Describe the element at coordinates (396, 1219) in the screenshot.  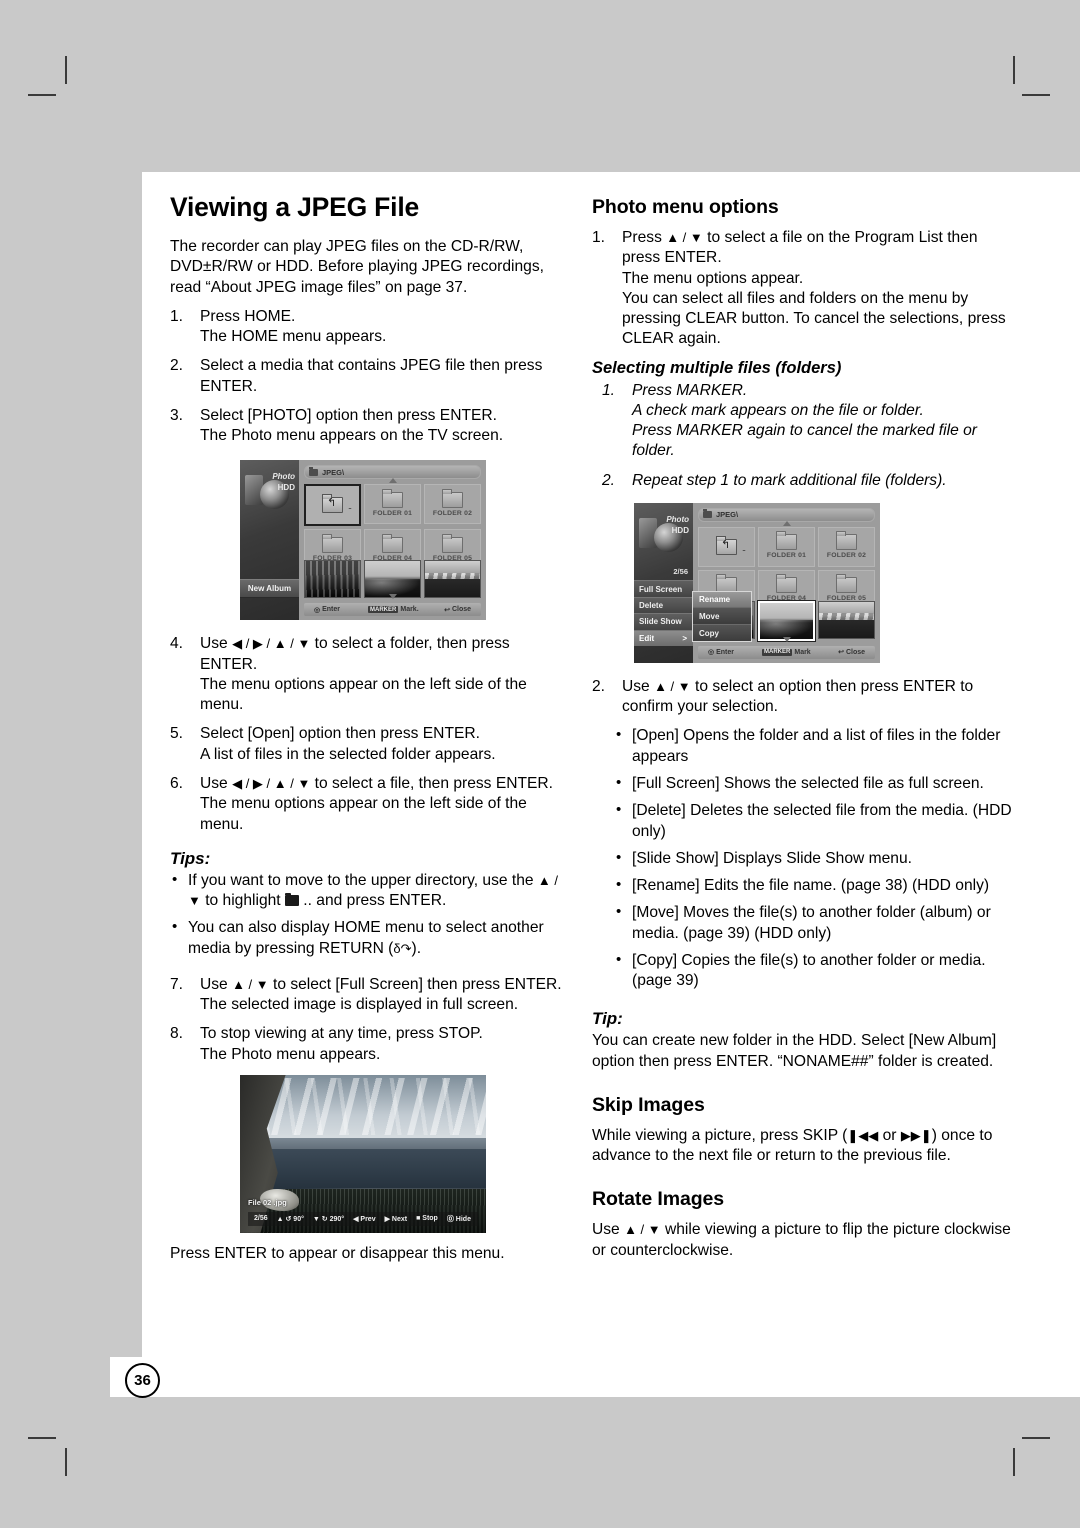
I see `osd-next-button: ▶ Next` at that location.